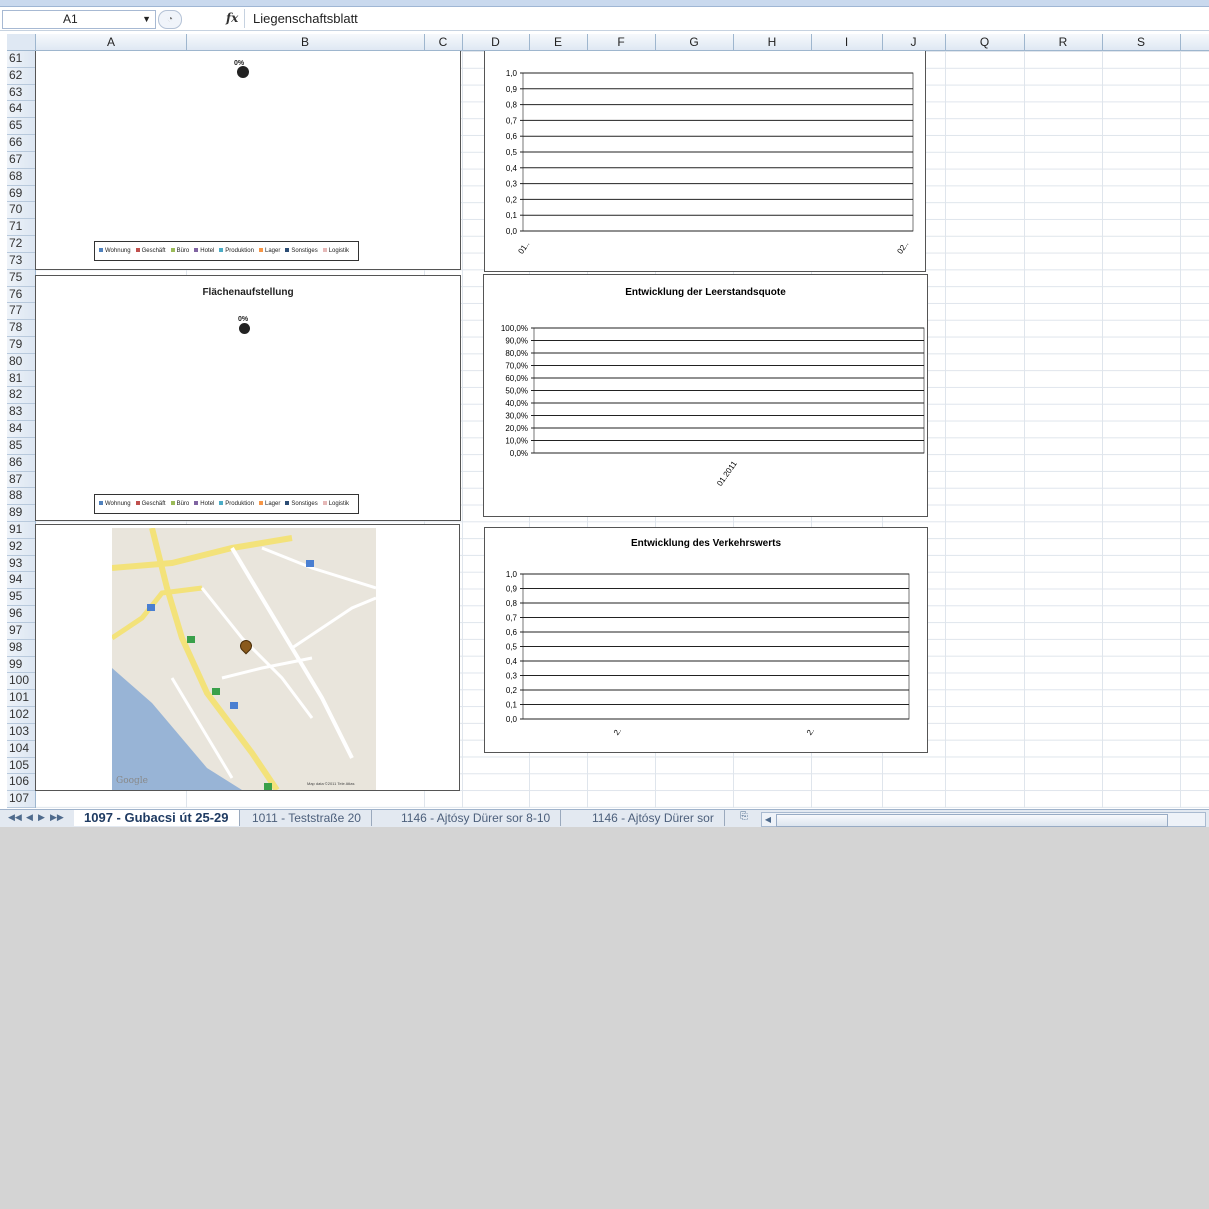 The width and height of the screenshot is (1209, 1209). What do you see at coordinates (768, 819) in the screenshot?
I see `scroll-left-icon: ◀` at bounding box center [768, 819].